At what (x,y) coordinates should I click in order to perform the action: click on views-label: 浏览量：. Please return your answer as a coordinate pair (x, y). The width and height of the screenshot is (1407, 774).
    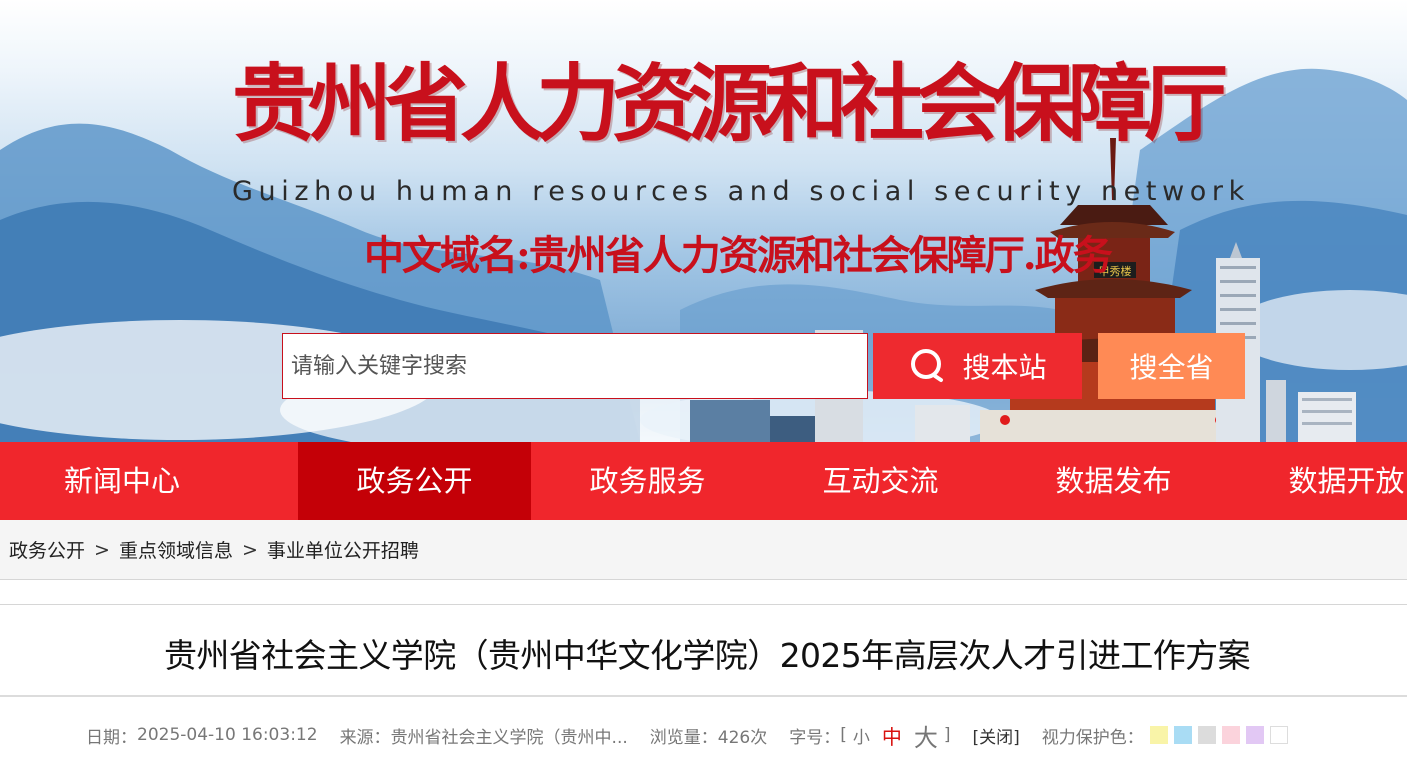
    Looking at the image, I should click on (683, 737).